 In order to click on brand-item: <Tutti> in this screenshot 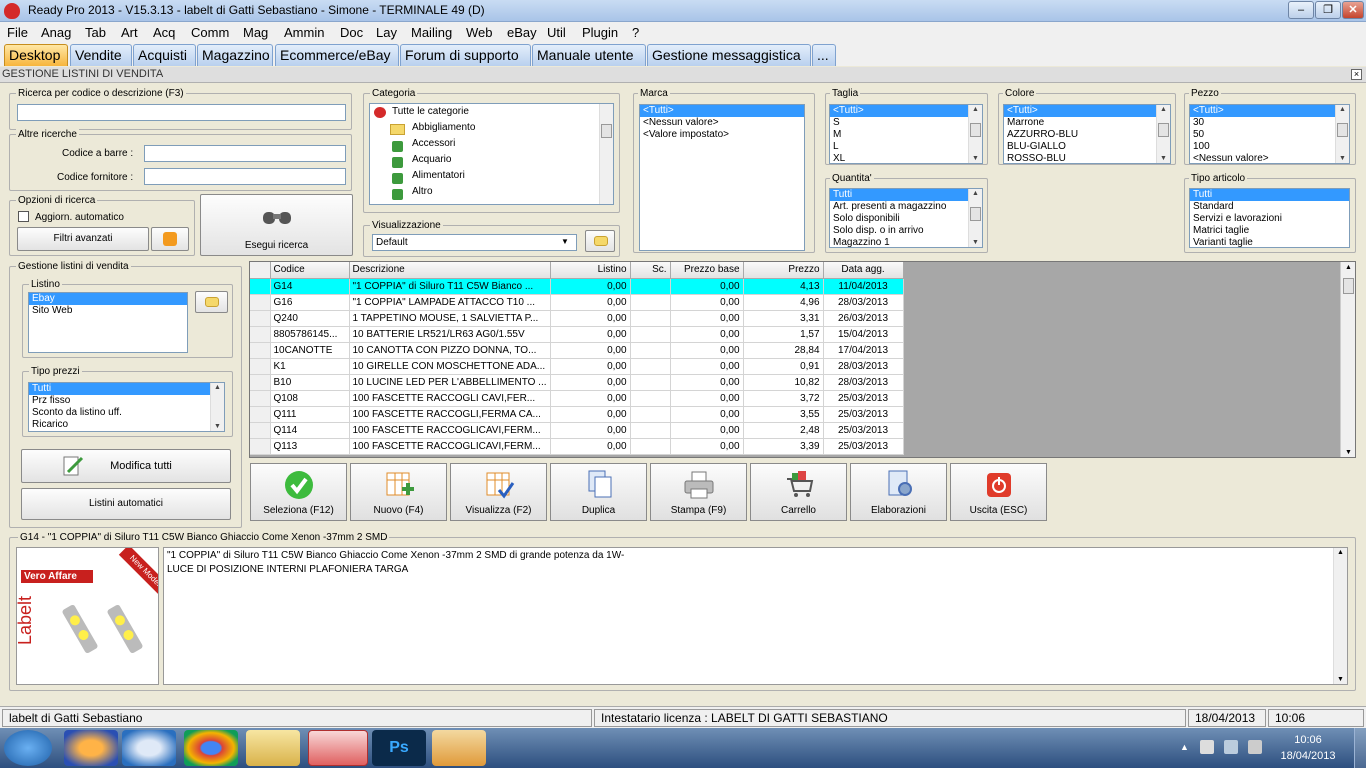, I will do `click(722, 111)`.